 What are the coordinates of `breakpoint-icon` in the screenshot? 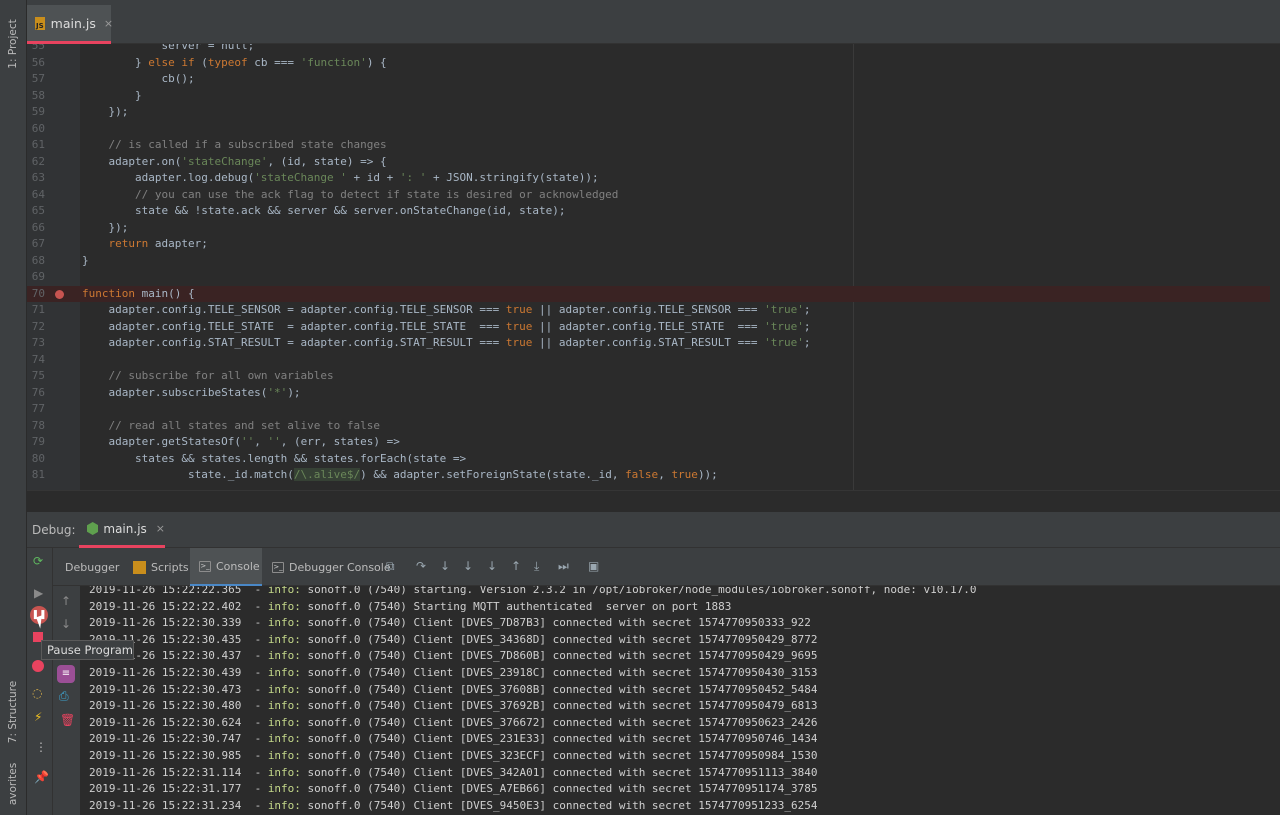 It's located at (59, 294).